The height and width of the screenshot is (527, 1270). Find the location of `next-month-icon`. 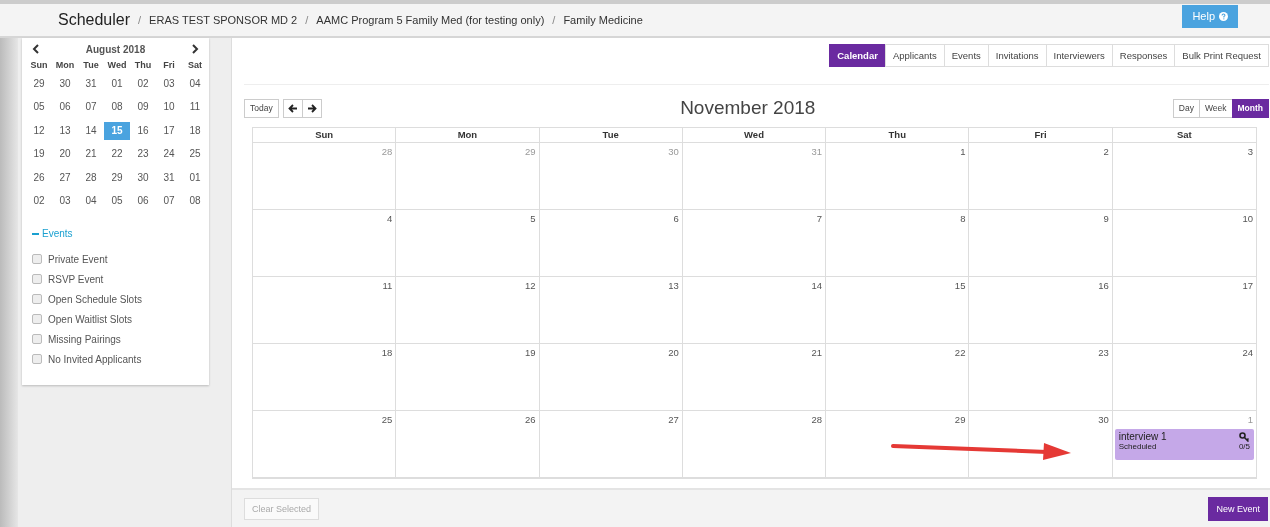

next-month-icon is located at coordinates (195, 49).